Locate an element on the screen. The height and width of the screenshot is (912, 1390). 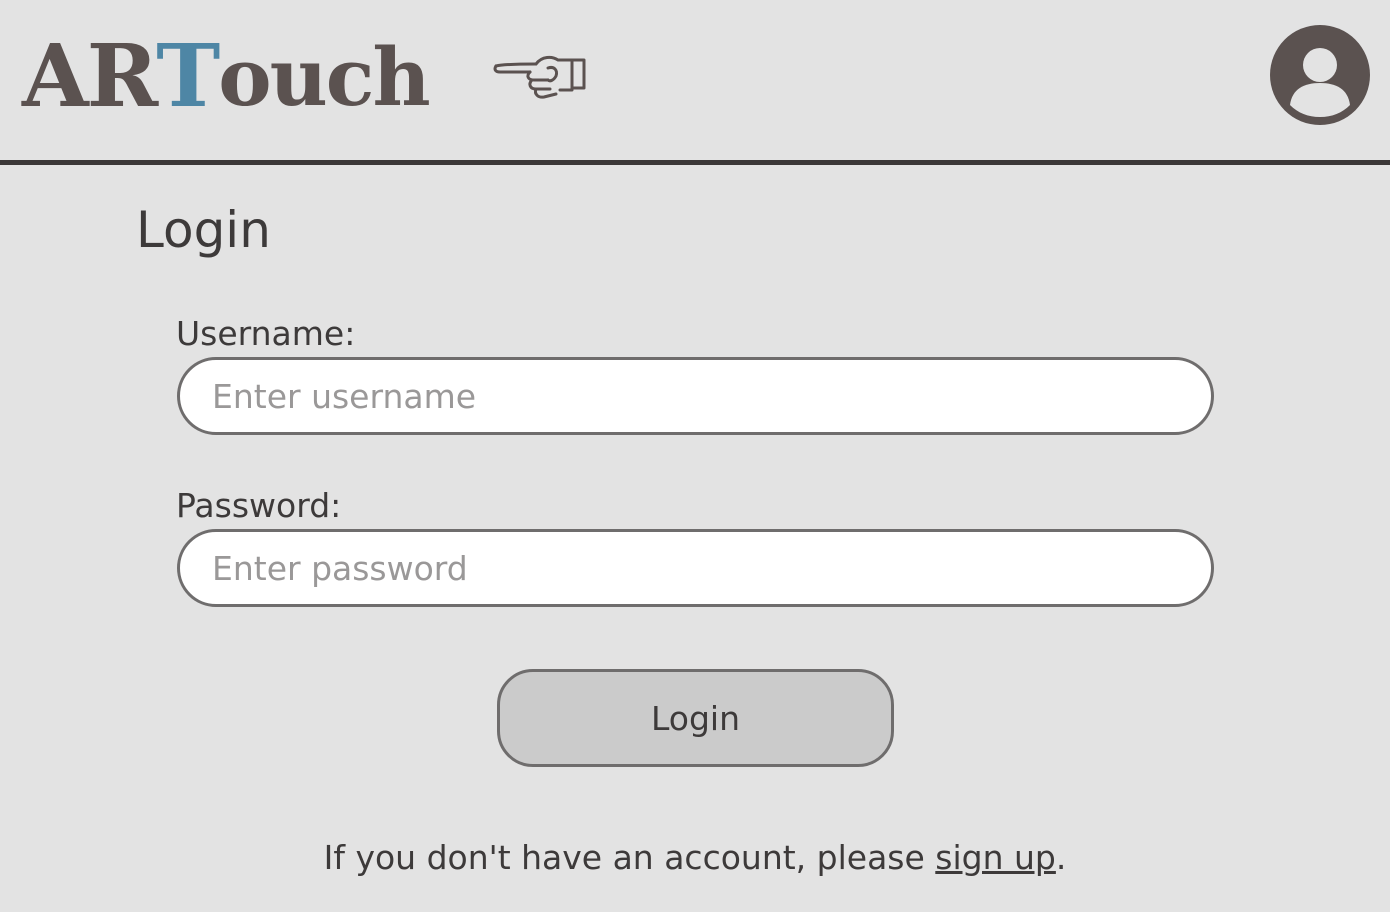
user-avatar-icon is located at coordinates (1320, 75).